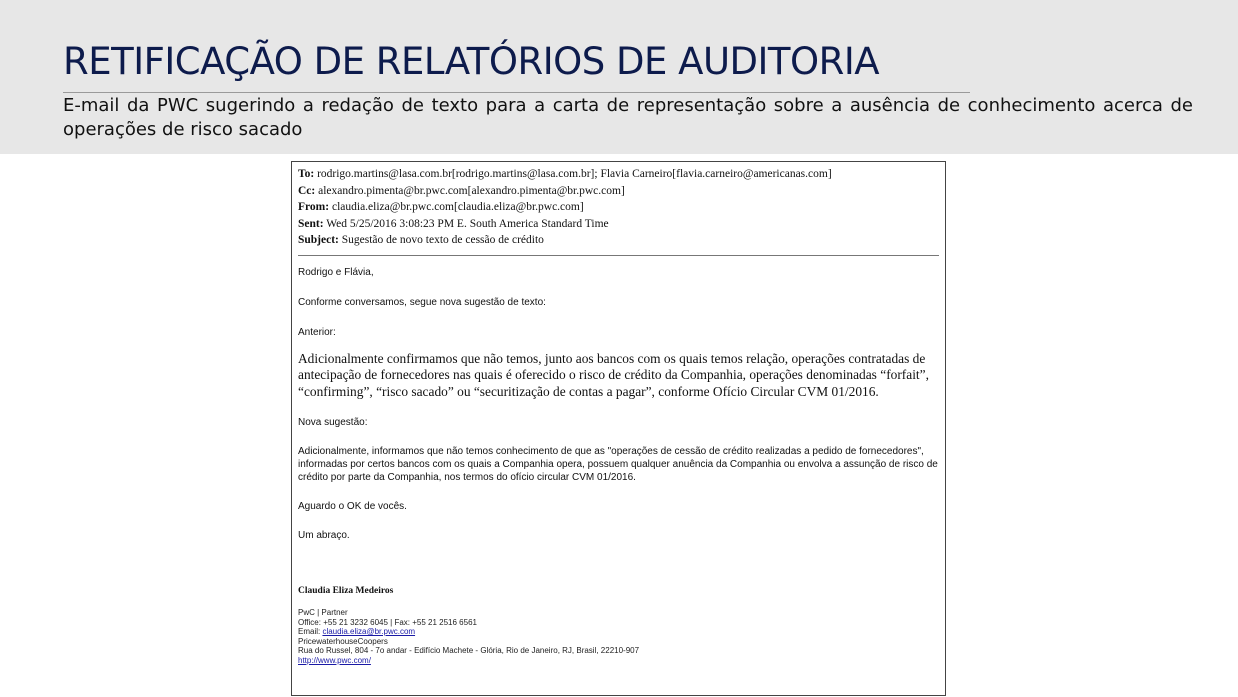 The image size is (1238, 697). I want to click on signature-email-link: claudia.eliza@br.pwc.com, so click(368, 631).